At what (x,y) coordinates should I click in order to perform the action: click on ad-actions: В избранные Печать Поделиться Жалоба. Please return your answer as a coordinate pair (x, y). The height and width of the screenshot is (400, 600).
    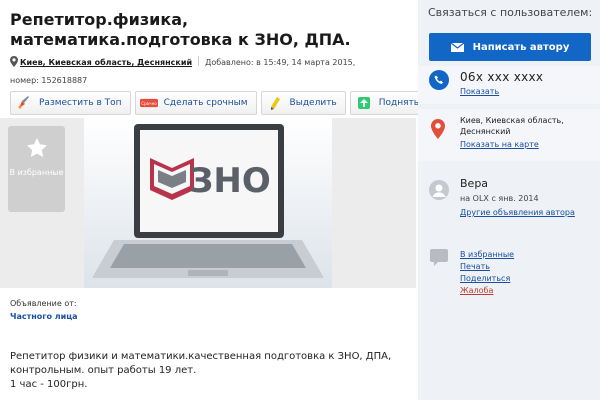
    Looking at the image, I should click on (487, 272).